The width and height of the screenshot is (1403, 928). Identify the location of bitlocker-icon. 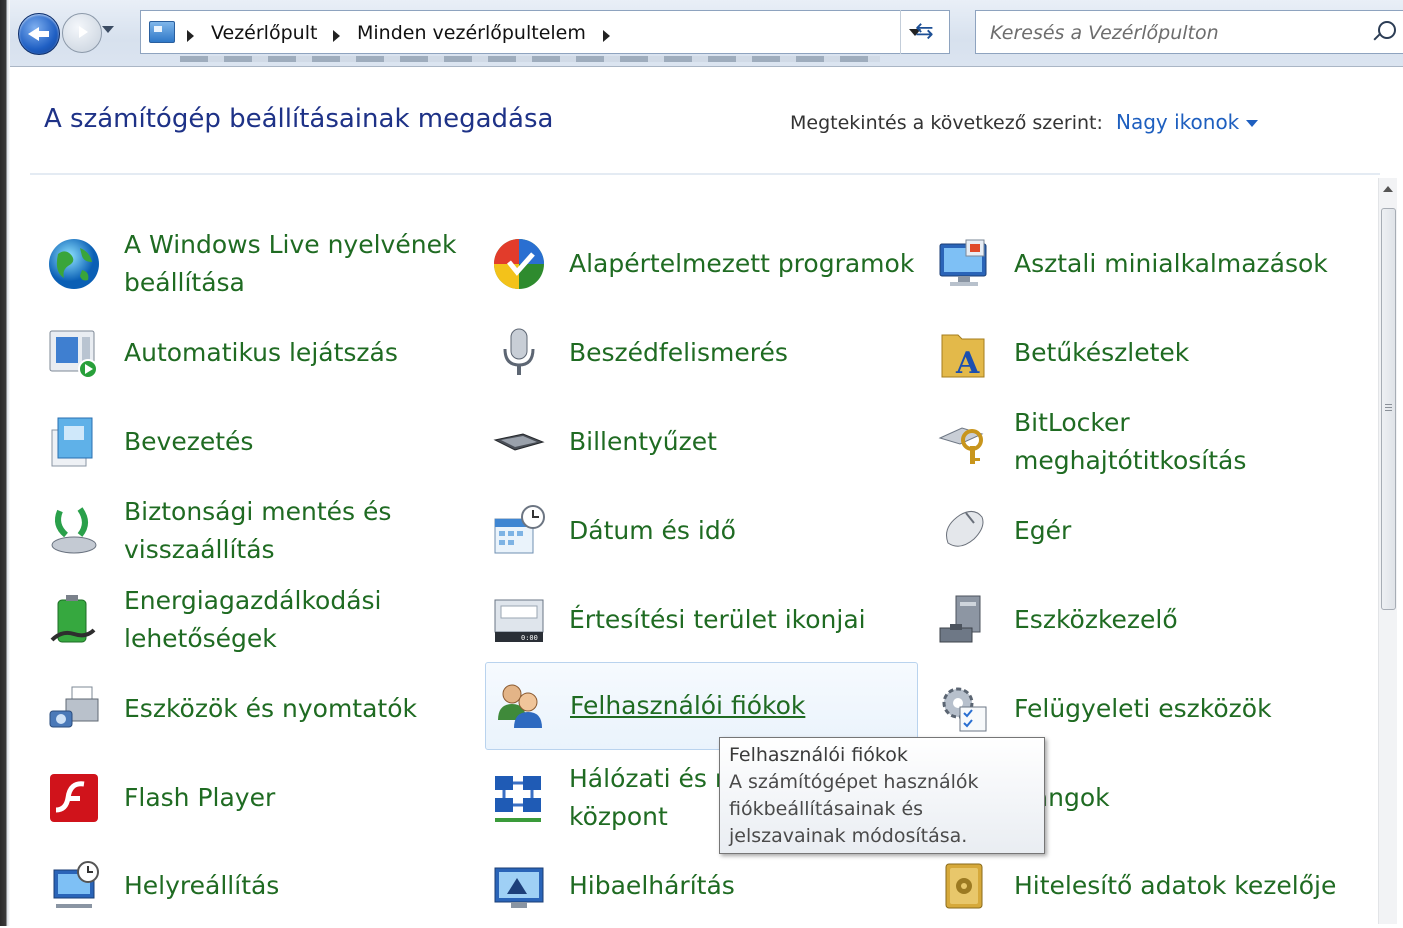
(961, 445).